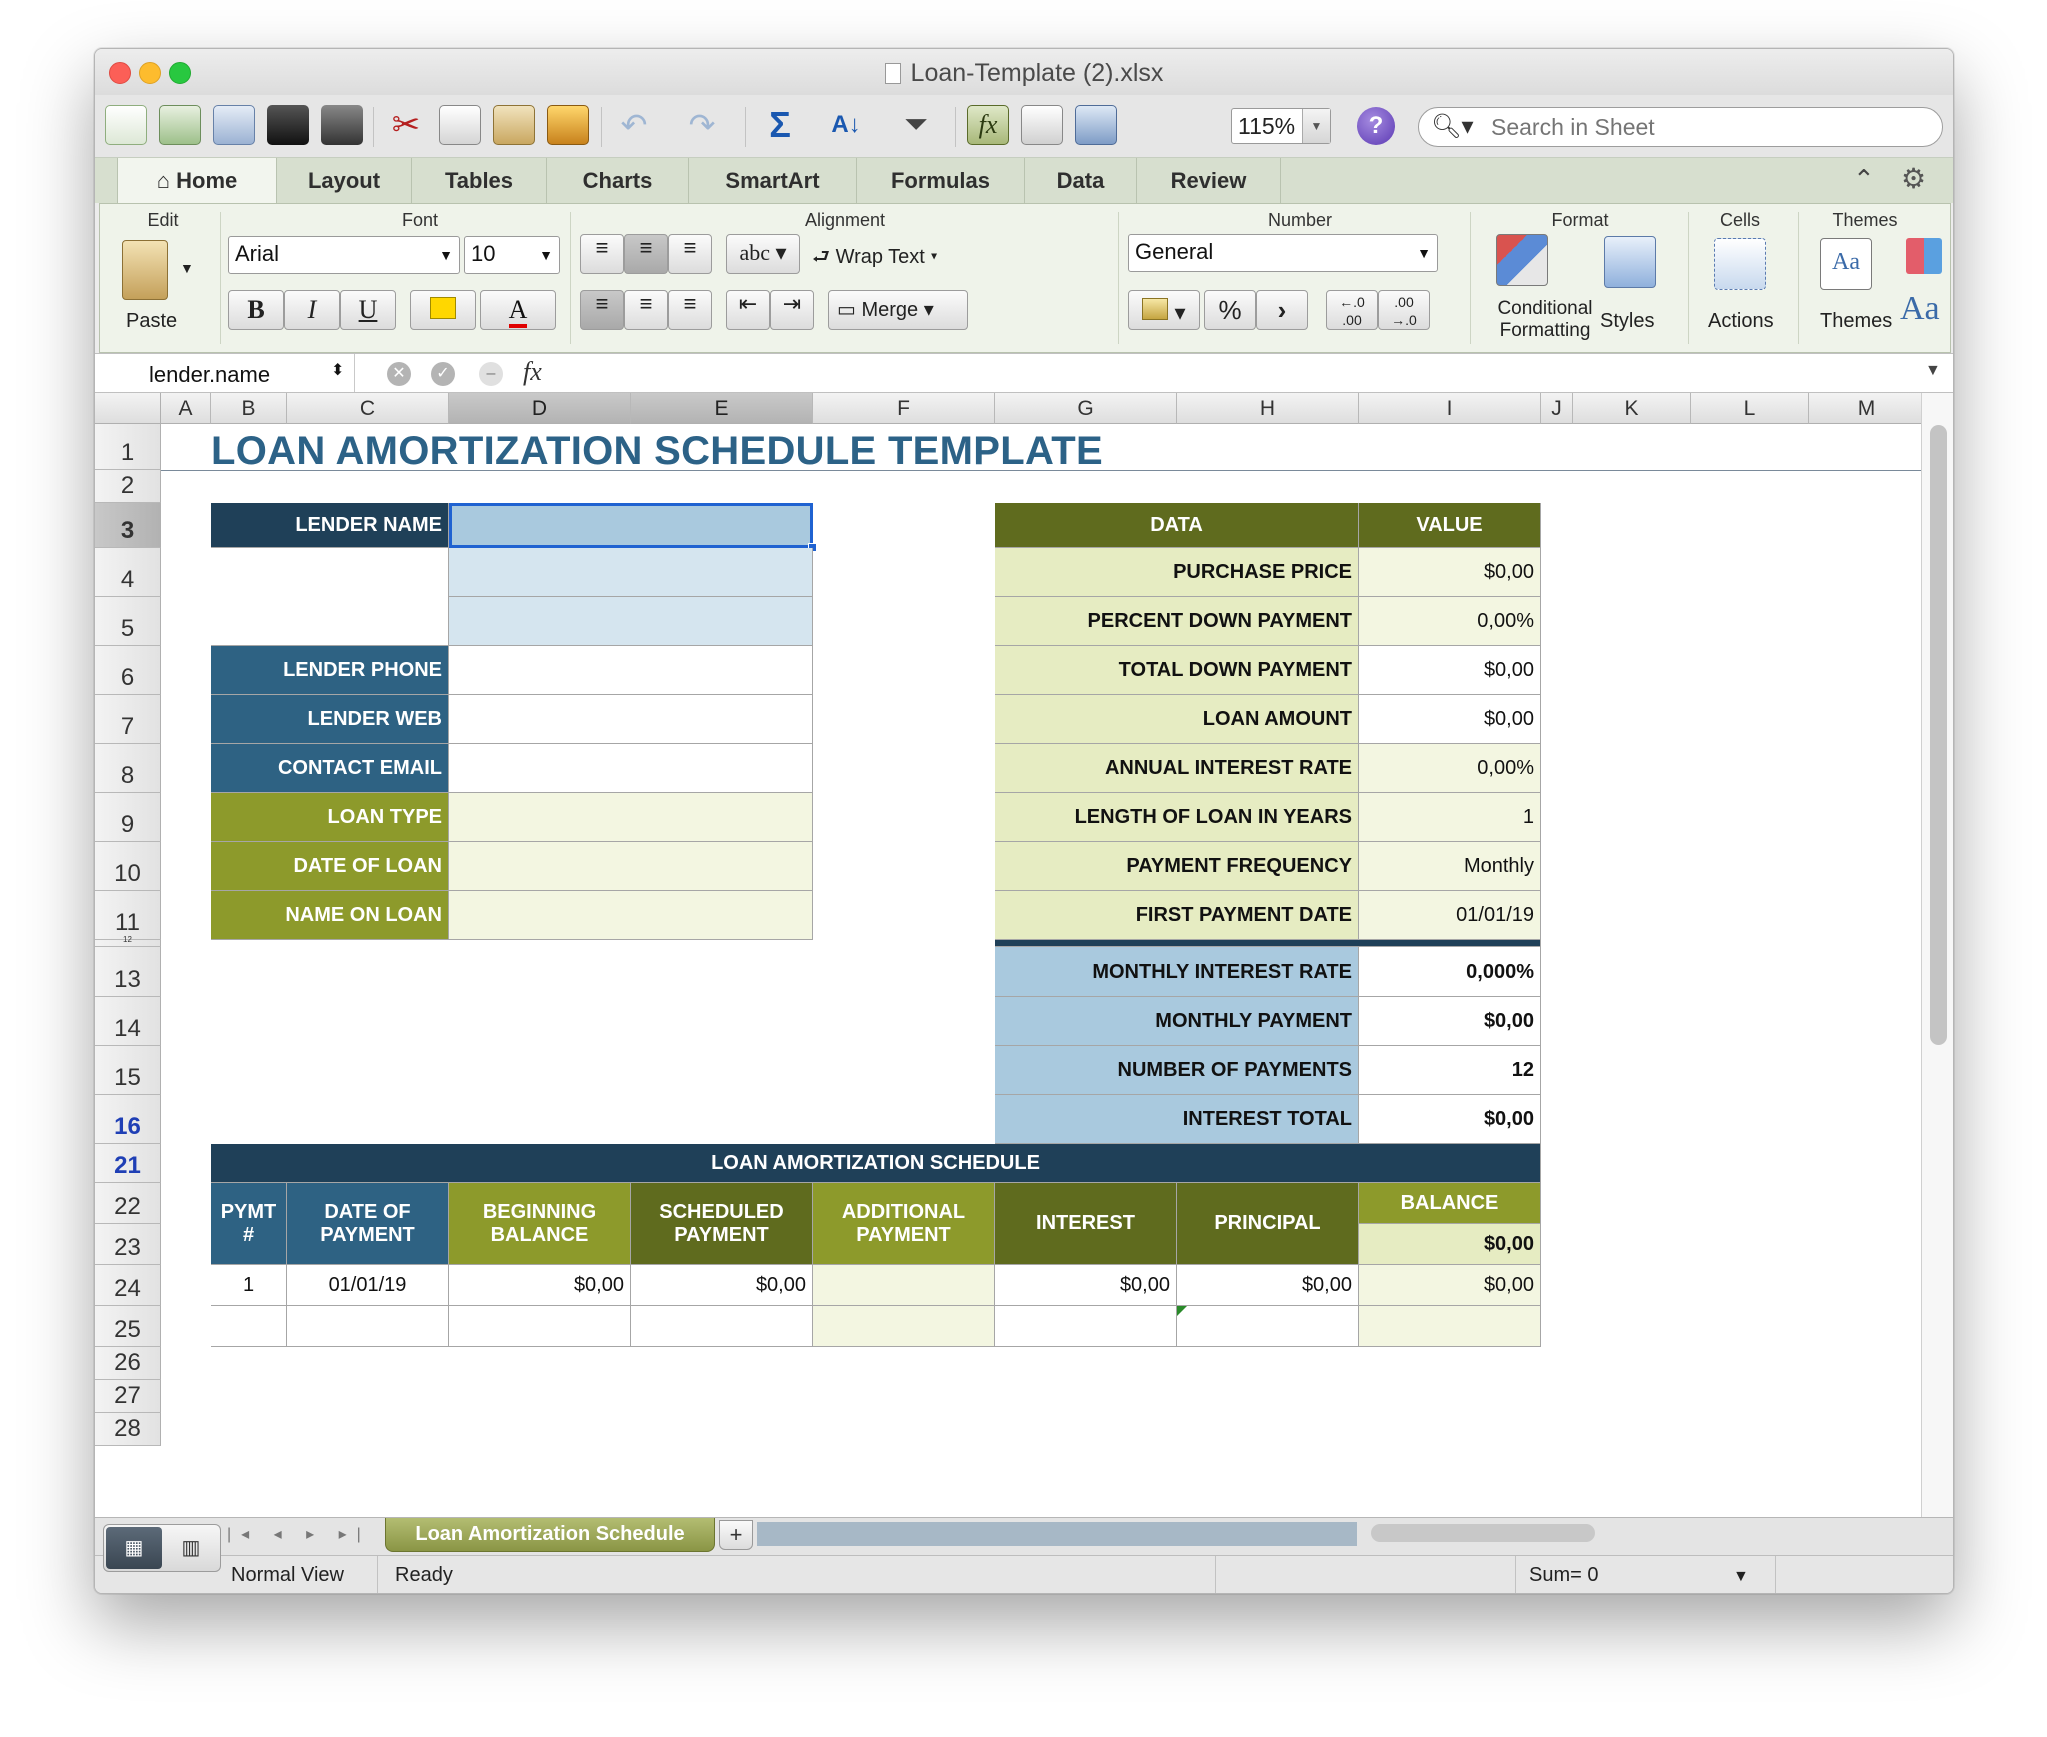  What do you see at coordinates (128, 1119) in the screenshot?
I see `row-header-16: 16` at bounding box center [128, 1119].